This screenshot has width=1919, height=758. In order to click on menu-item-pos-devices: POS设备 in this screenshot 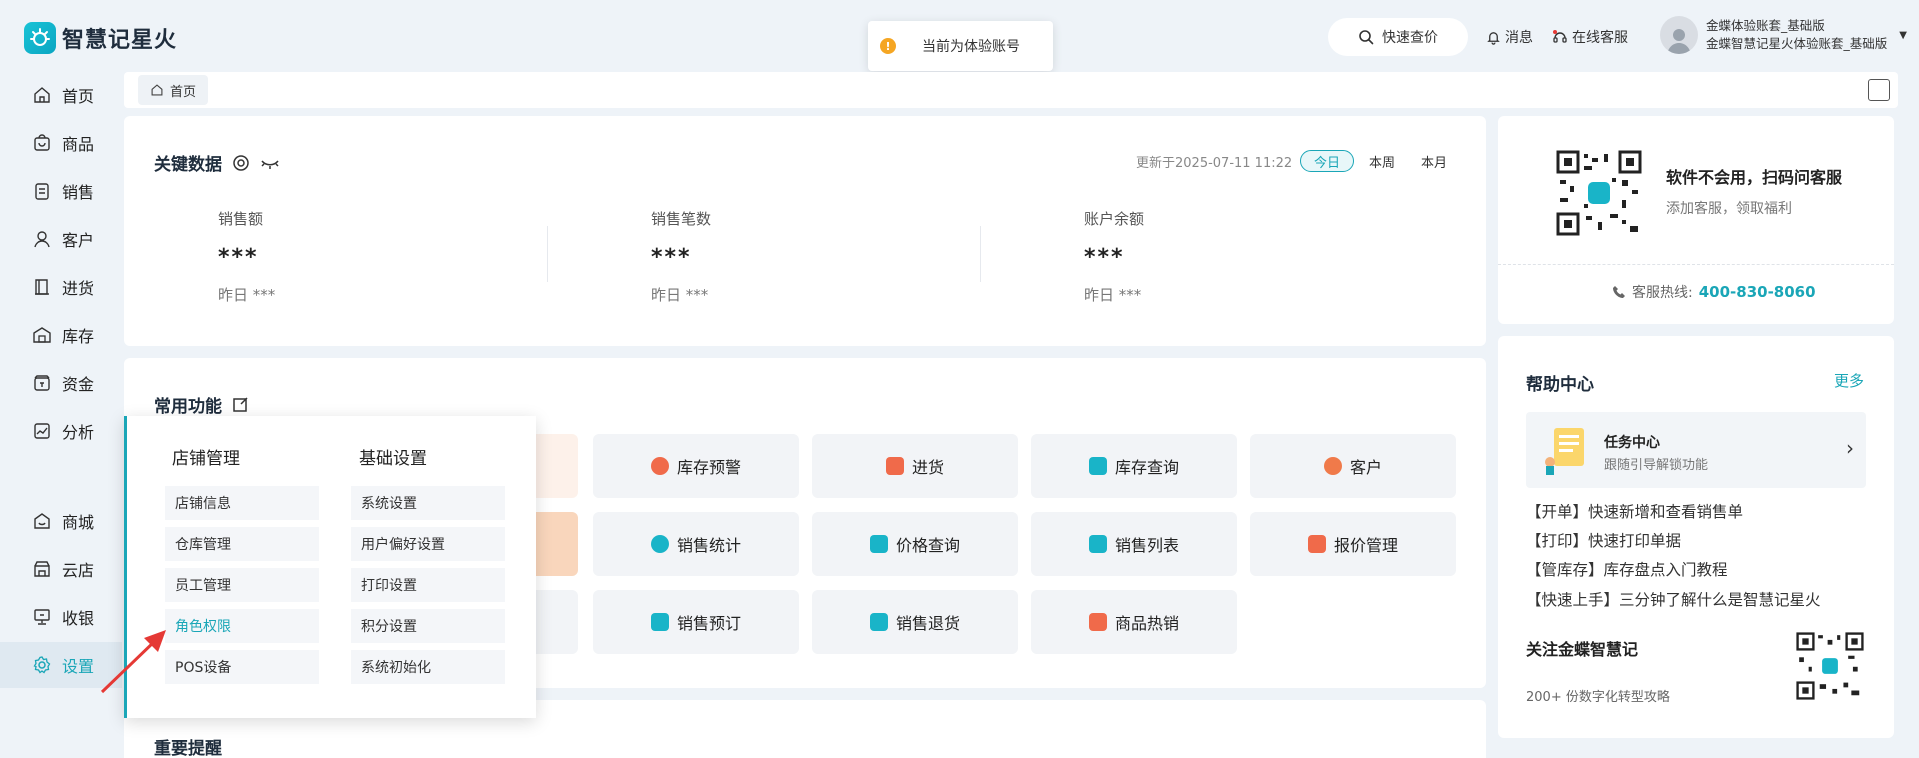, I will do `click(242, 667)`.